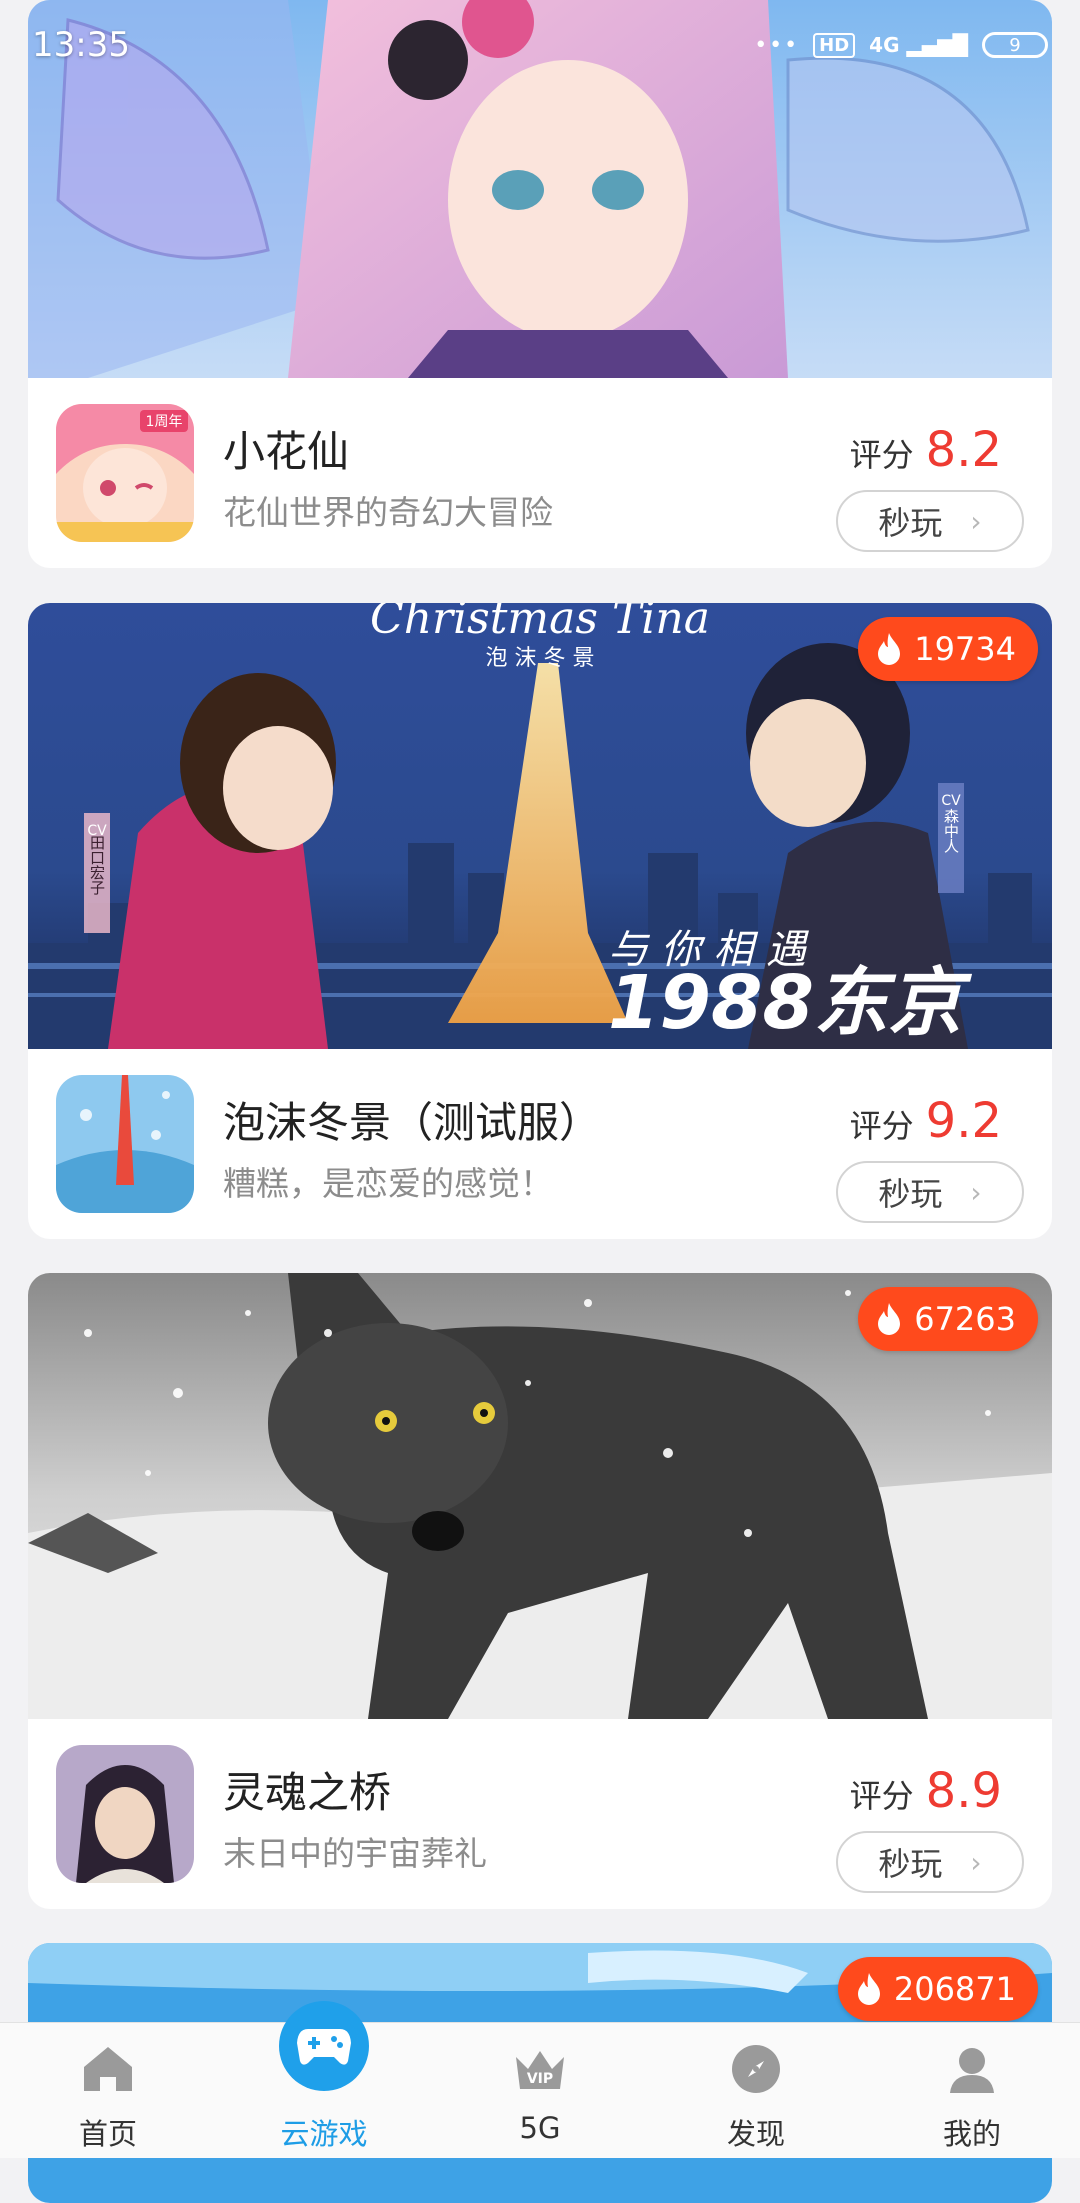 This screenshot has height=2203, width=1080. Describe the element at coordinates (164, 422) in the screenshot. I see `icon-anniversary-text: 1周年` at that location.